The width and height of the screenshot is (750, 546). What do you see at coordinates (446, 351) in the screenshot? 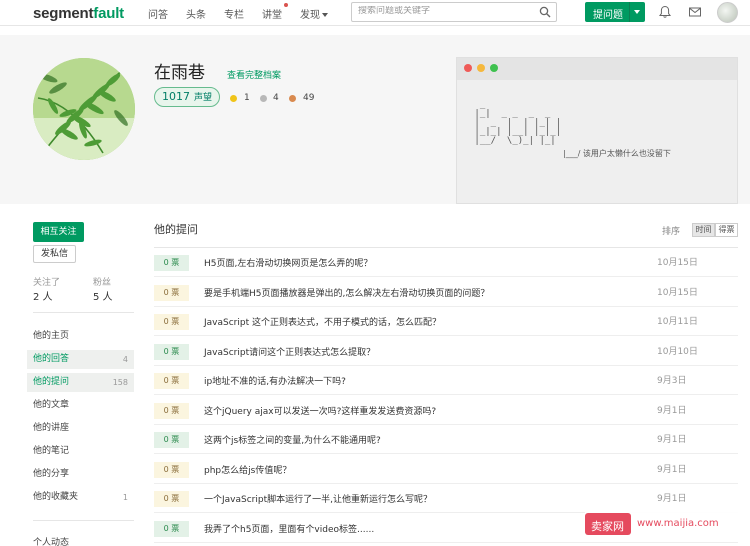
I see `question-row: 0 票 JavaScript请问这个正则表达式怎么提取？ 10月10日` at bounding box center [446, 351].